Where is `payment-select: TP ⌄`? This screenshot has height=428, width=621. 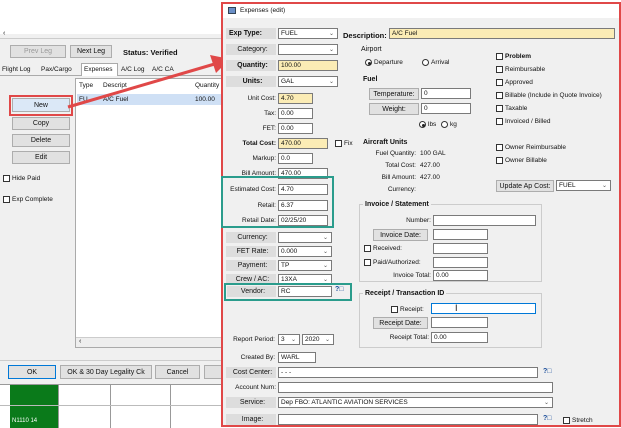 payment-select: TP ⌄ is located at coordinates (305, 265).